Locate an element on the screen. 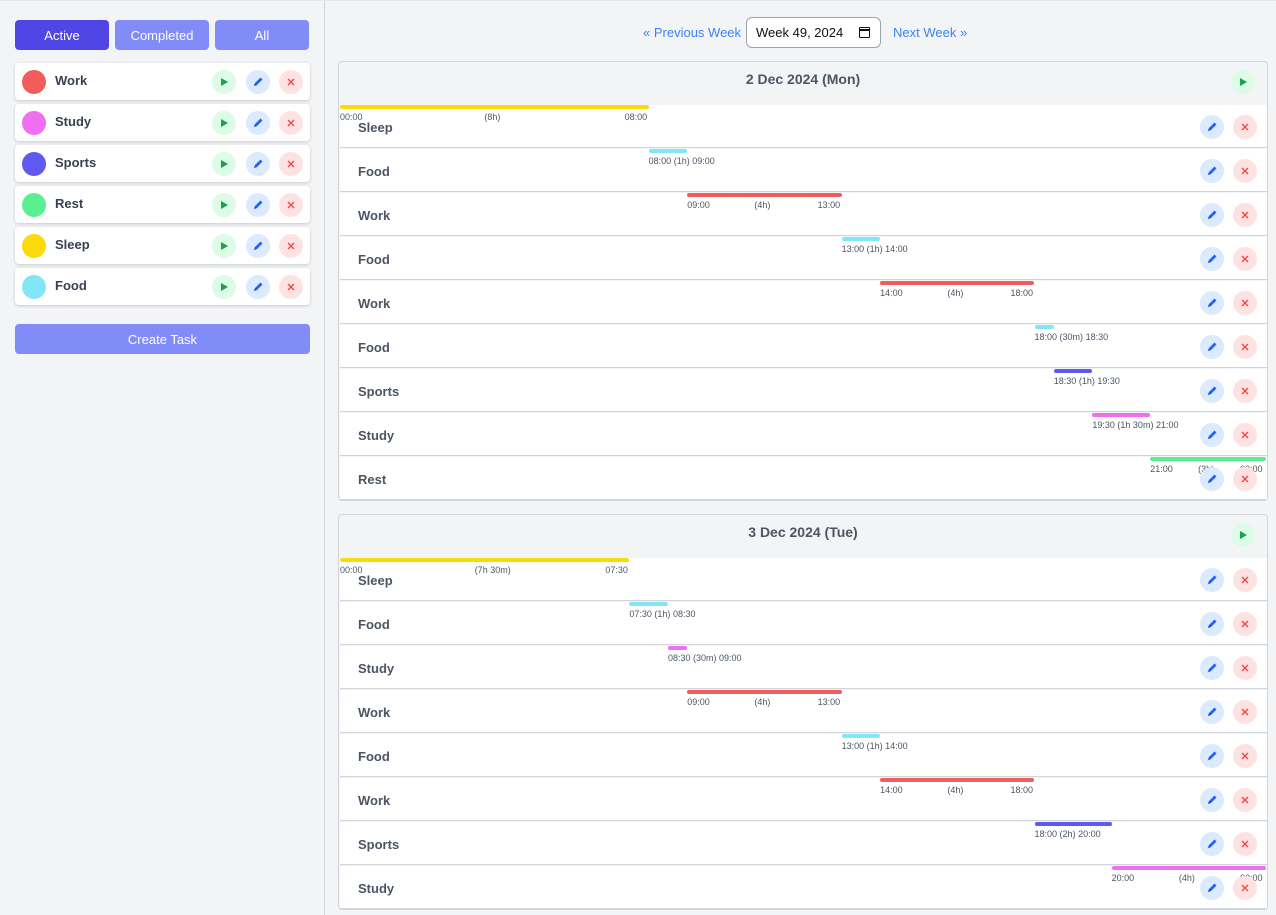 This screenshot has width=1276, height=915. task-item-food: Food is located at coordinates (162, 286).